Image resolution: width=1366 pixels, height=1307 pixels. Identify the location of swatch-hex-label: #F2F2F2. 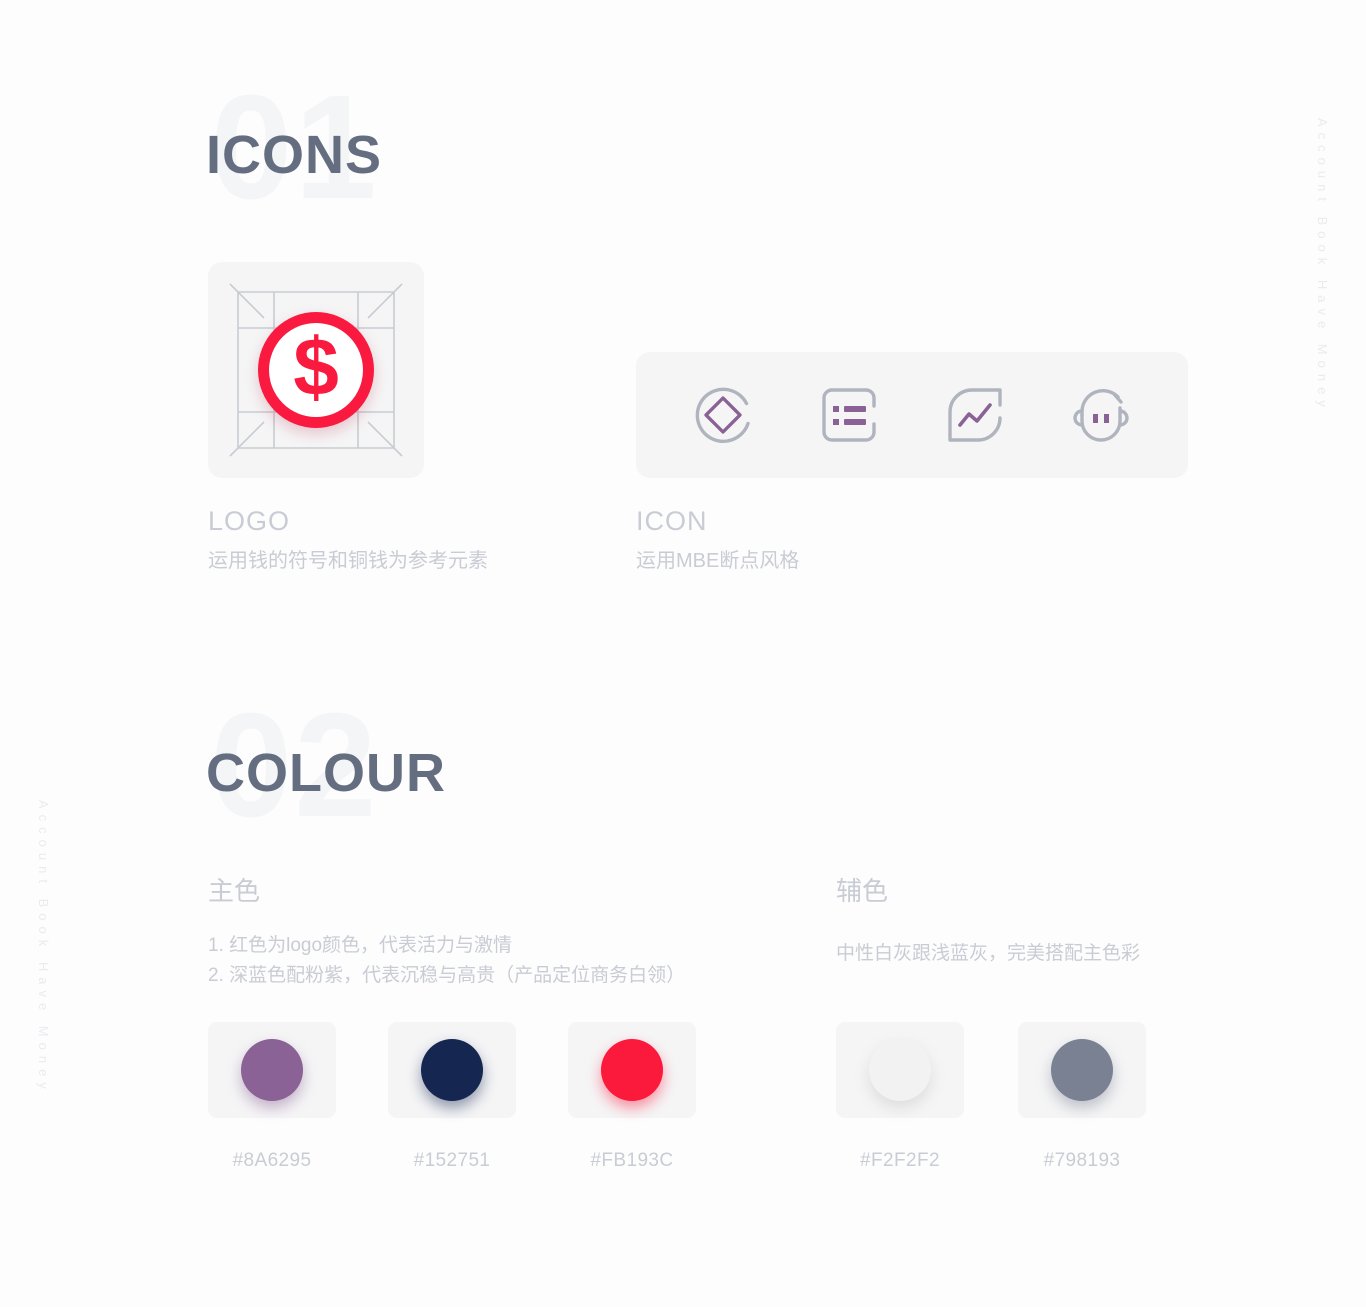
(900, 1160).